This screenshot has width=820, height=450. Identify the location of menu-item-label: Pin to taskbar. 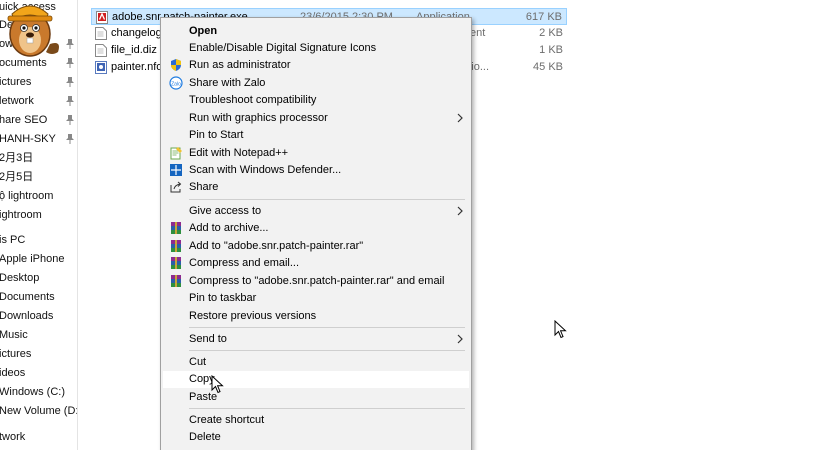
(223, 298).